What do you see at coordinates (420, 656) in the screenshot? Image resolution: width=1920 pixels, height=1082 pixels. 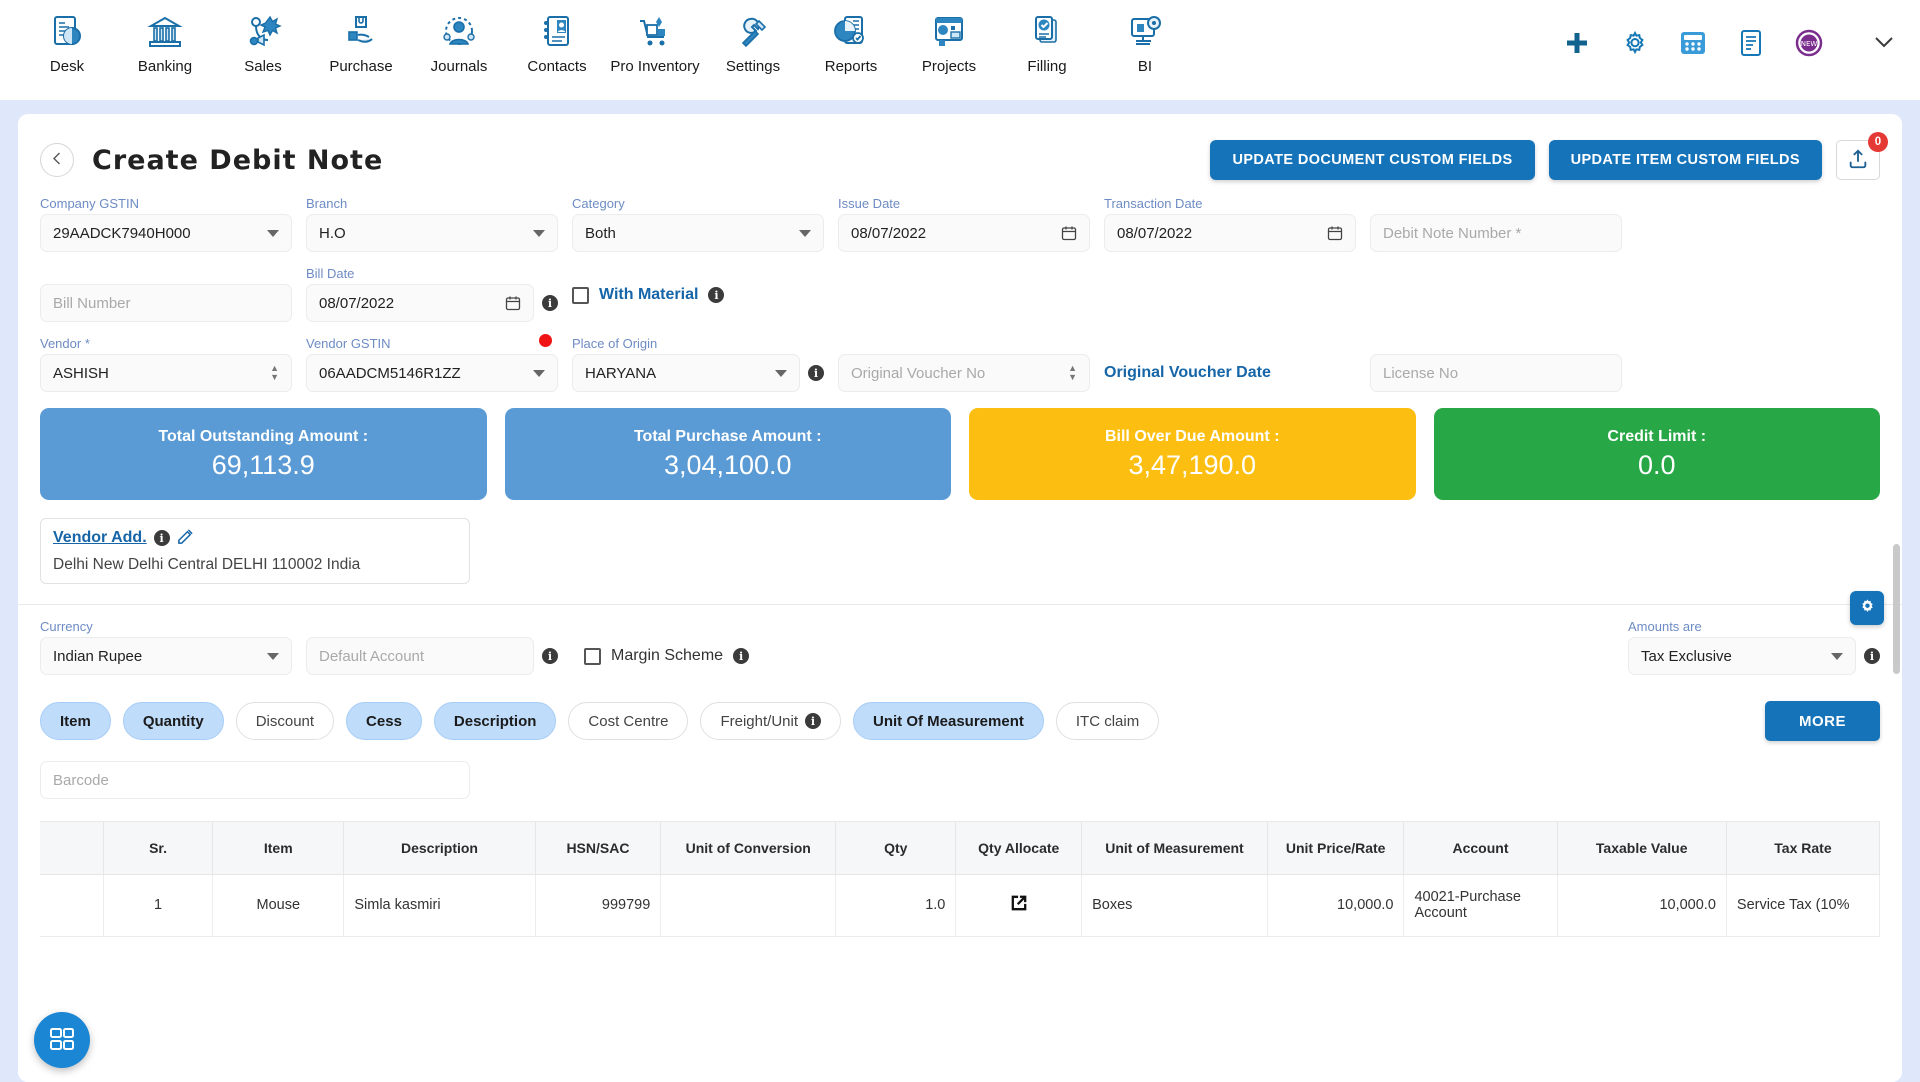 I see `default-account-input: Default Account` at bounding box center [420, 656].